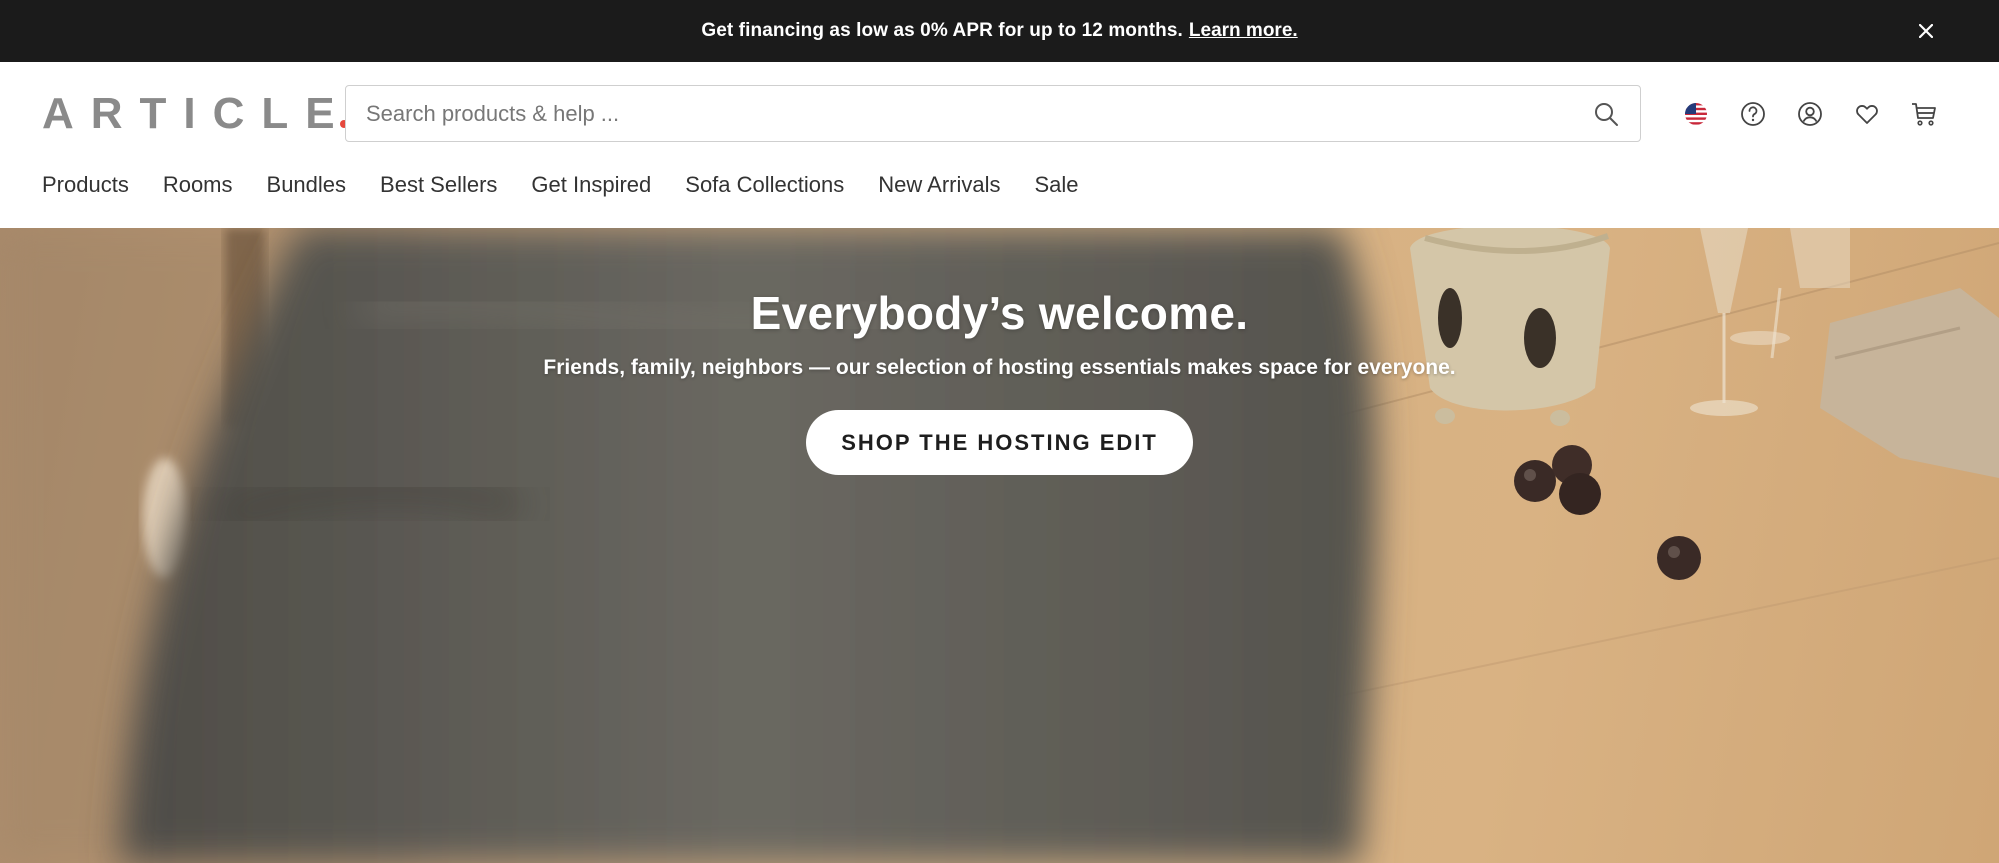 The height and width of the screenshot is (863, 1999). I want to click on cart-icon, so click(1924, 114).